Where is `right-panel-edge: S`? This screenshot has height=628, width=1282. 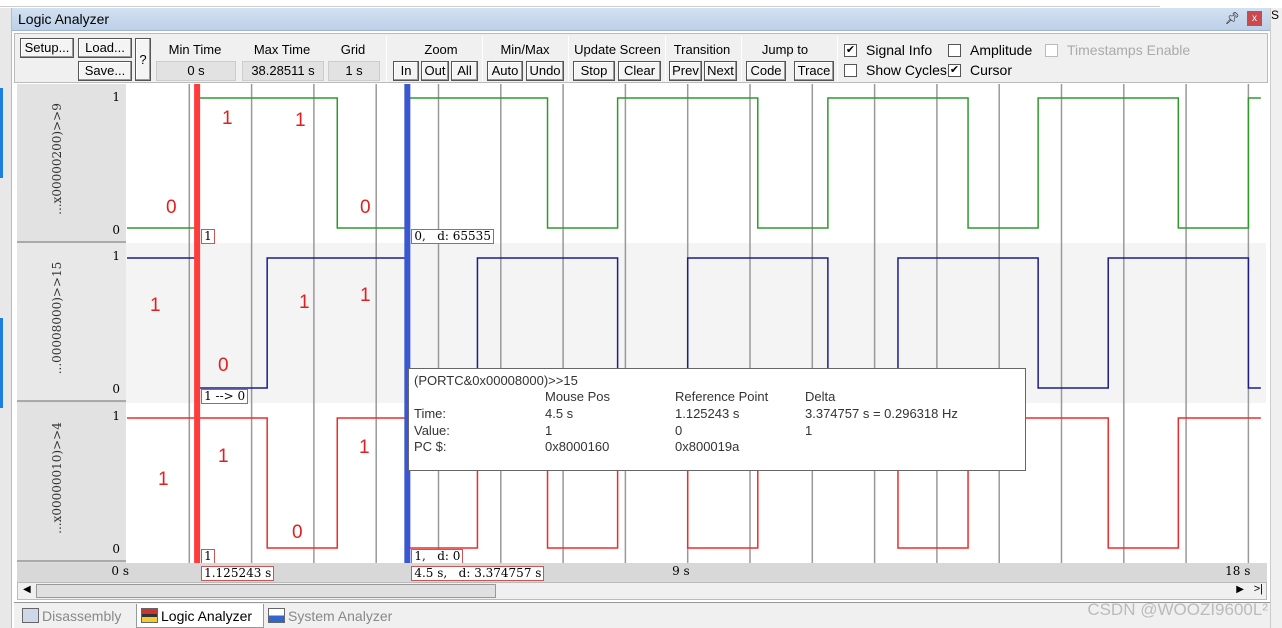
right-panel-edge: S is located at coordinates (1276, 318).